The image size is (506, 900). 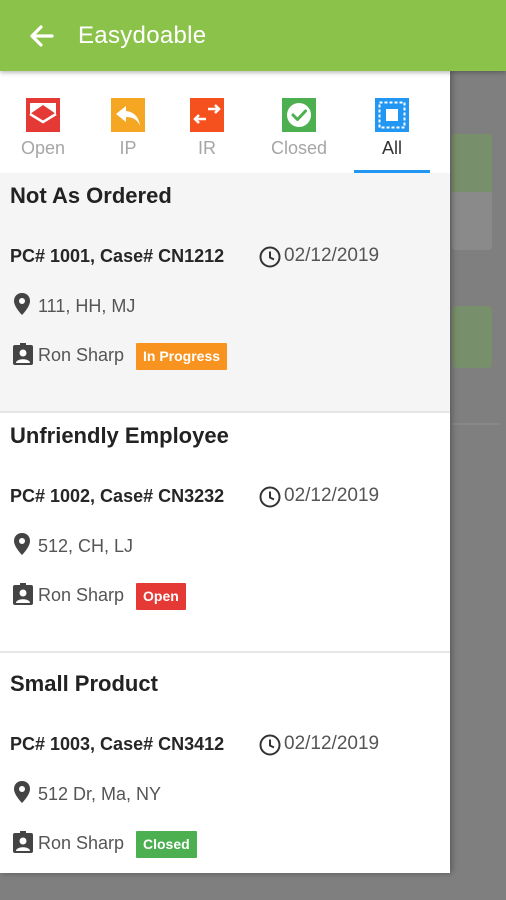 What do you see at coordinates (128, 115) in the screenshot?
I see `reply-icon` at bounding box center [128, 115].